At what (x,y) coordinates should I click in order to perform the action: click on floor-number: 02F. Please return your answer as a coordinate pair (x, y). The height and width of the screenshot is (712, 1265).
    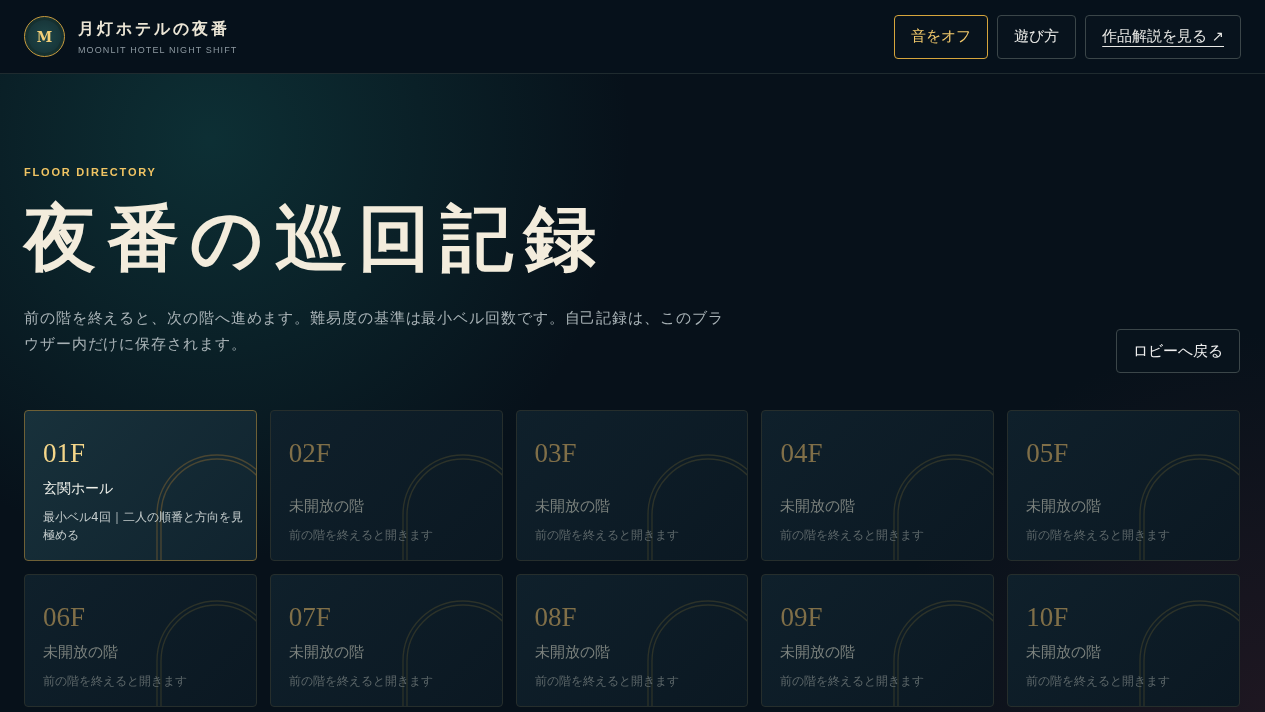
    Looking at the image, I should click on (310, 453).